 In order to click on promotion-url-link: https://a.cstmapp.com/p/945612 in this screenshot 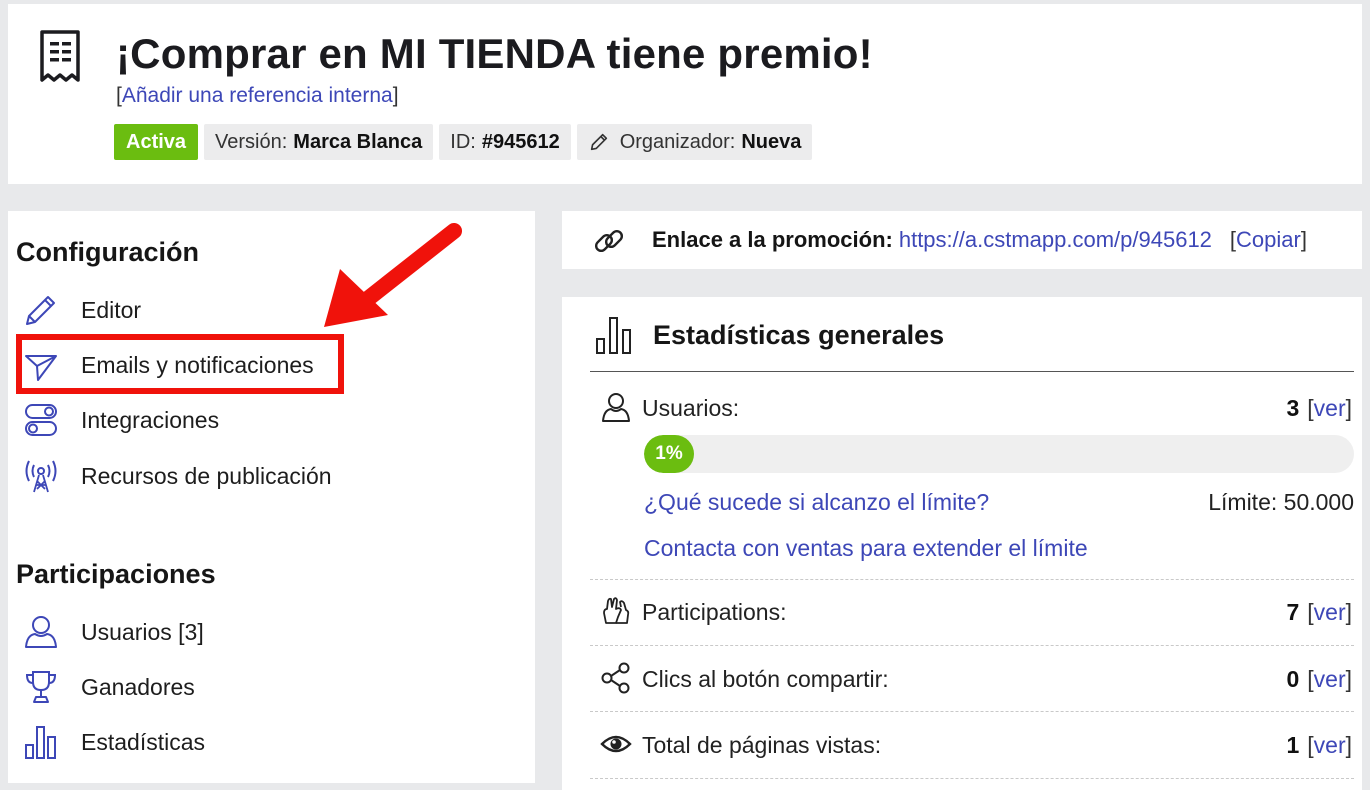, I will do `click(1055, 239)`.